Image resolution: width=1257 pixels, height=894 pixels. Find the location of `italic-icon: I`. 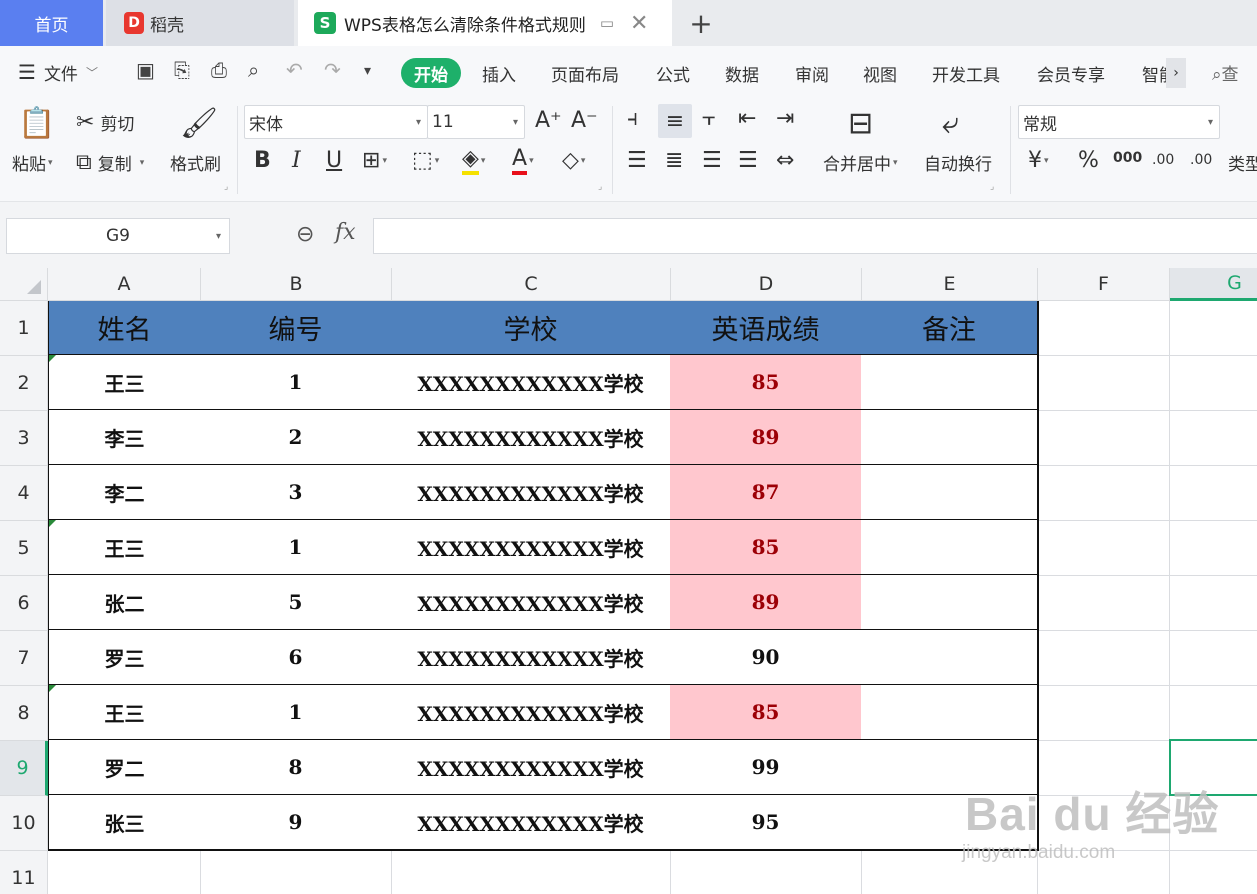

italic-icon: I is located at coordinates (296, 160).